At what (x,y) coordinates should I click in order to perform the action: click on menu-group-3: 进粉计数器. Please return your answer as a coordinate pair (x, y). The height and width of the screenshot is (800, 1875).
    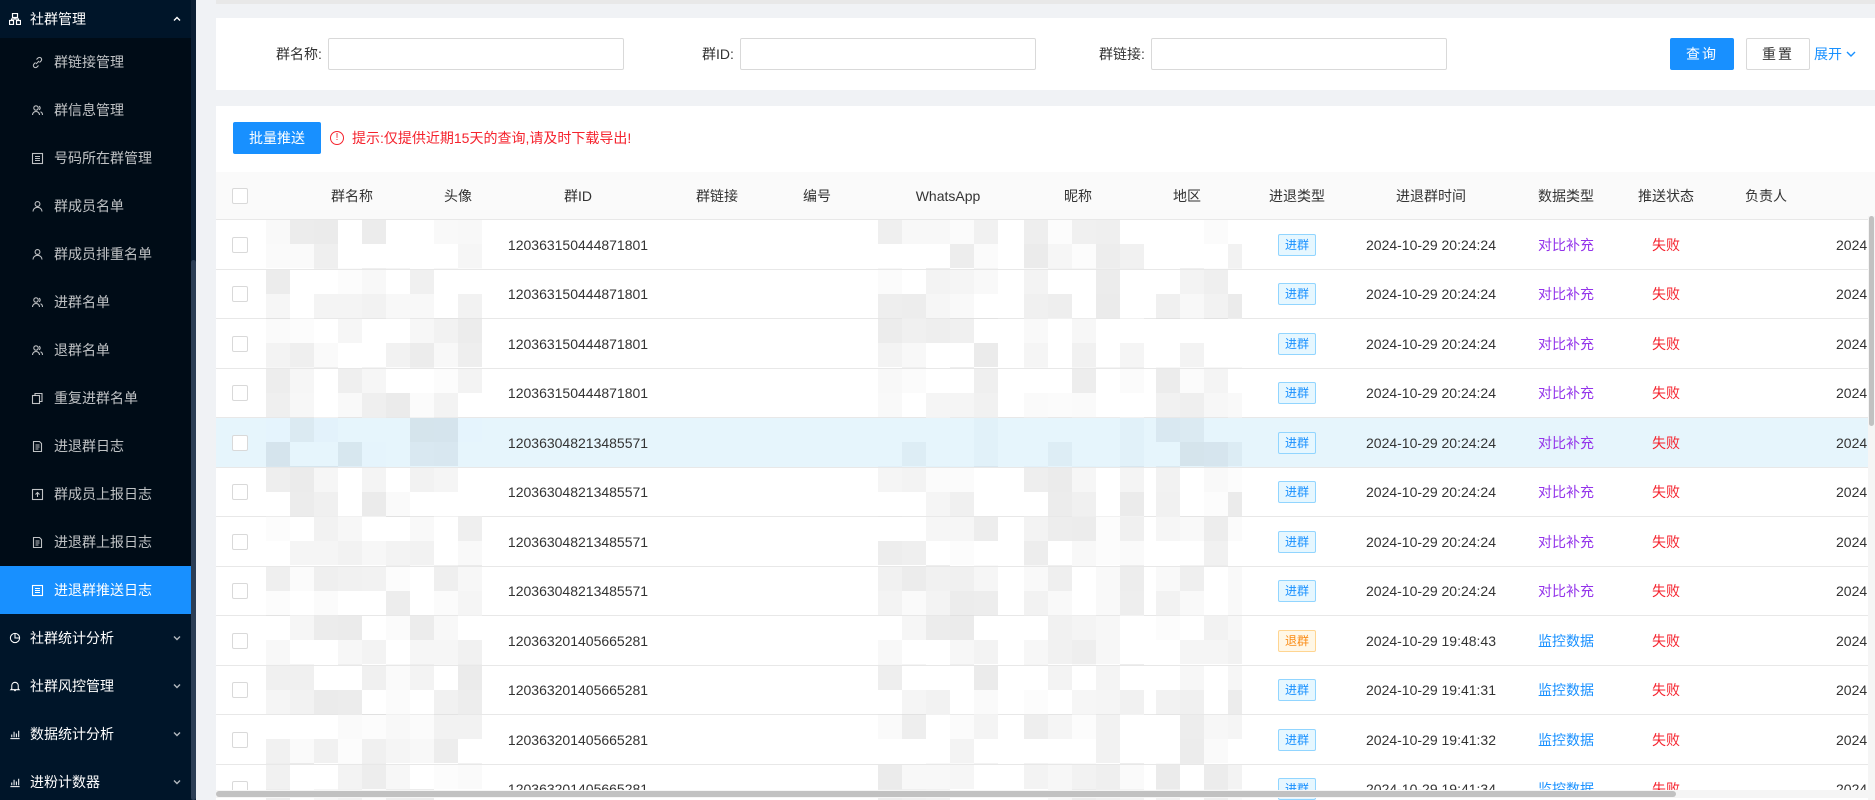
    Looking at the image, I should click on (98, 779).